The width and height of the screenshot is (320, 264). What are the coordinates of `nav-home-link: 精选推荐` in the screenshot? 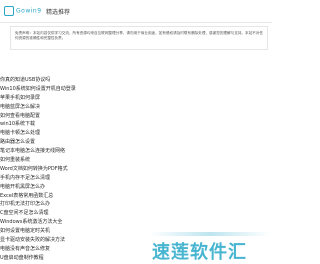 It's located at (58, 11).